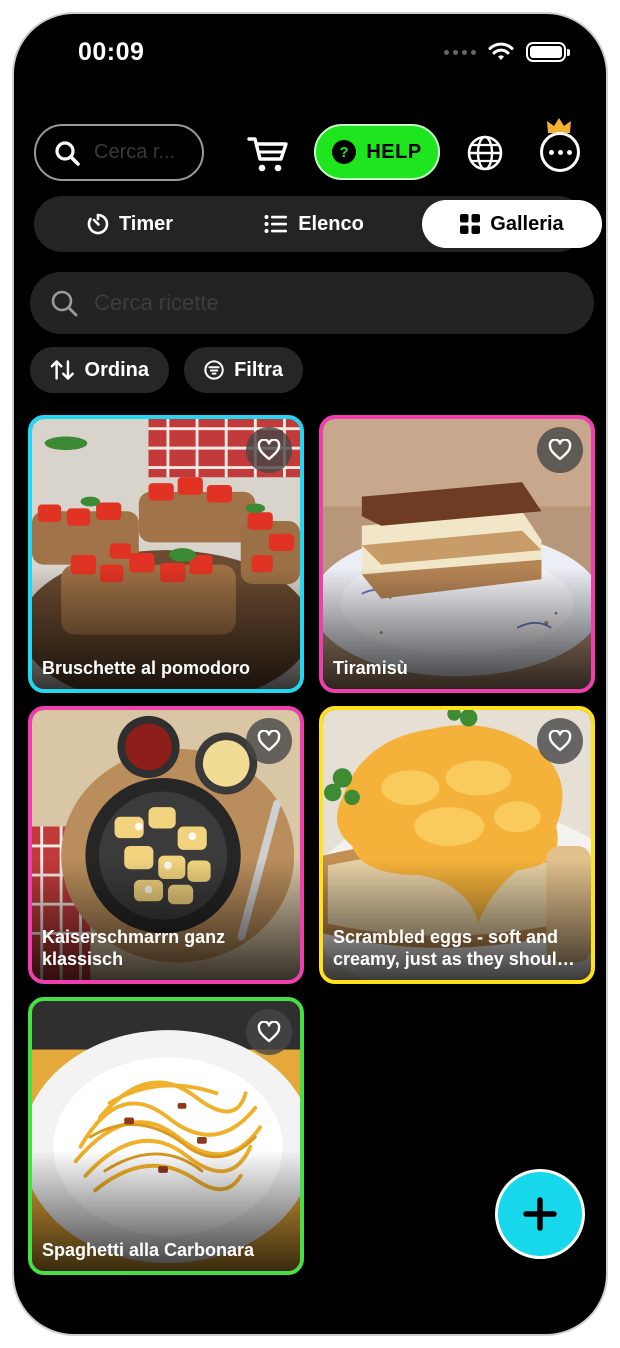  Describe the element at coordinates (560, 152) in the screenshot. I see `more-options-button` at that location.